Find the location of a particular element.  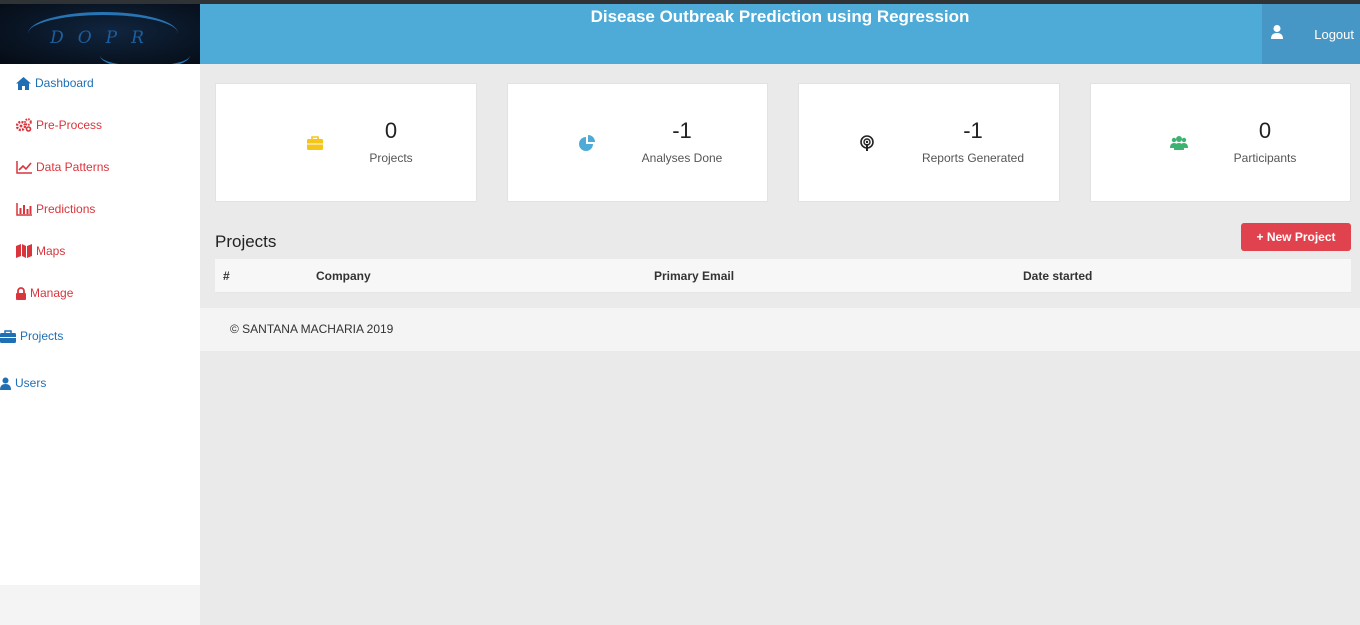

sidebar-item-label: Dashboard is located at coordinates (64, 83).